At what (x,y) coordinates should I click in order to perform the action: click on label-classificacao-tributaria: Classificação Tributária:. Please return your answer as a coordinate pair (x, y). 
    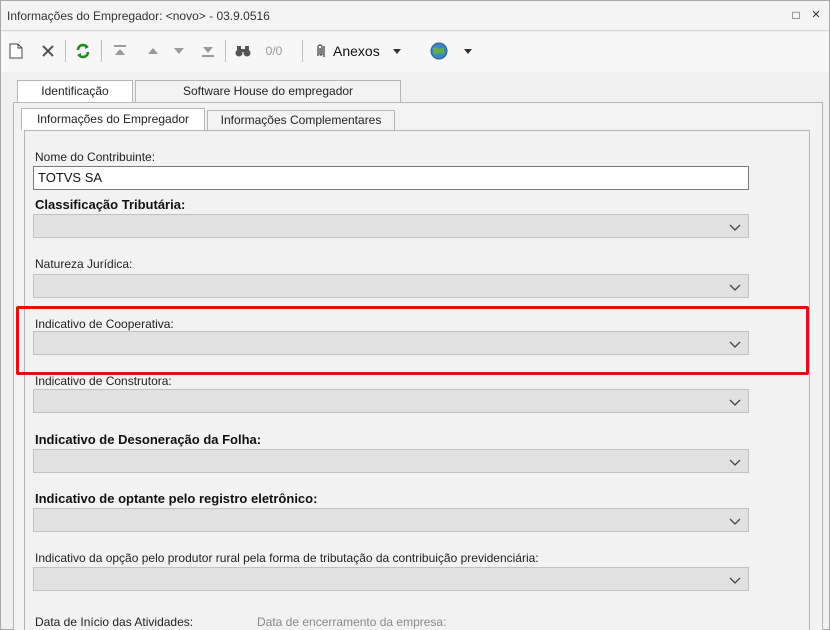
    Looking at the image, I should click on (110, 204).